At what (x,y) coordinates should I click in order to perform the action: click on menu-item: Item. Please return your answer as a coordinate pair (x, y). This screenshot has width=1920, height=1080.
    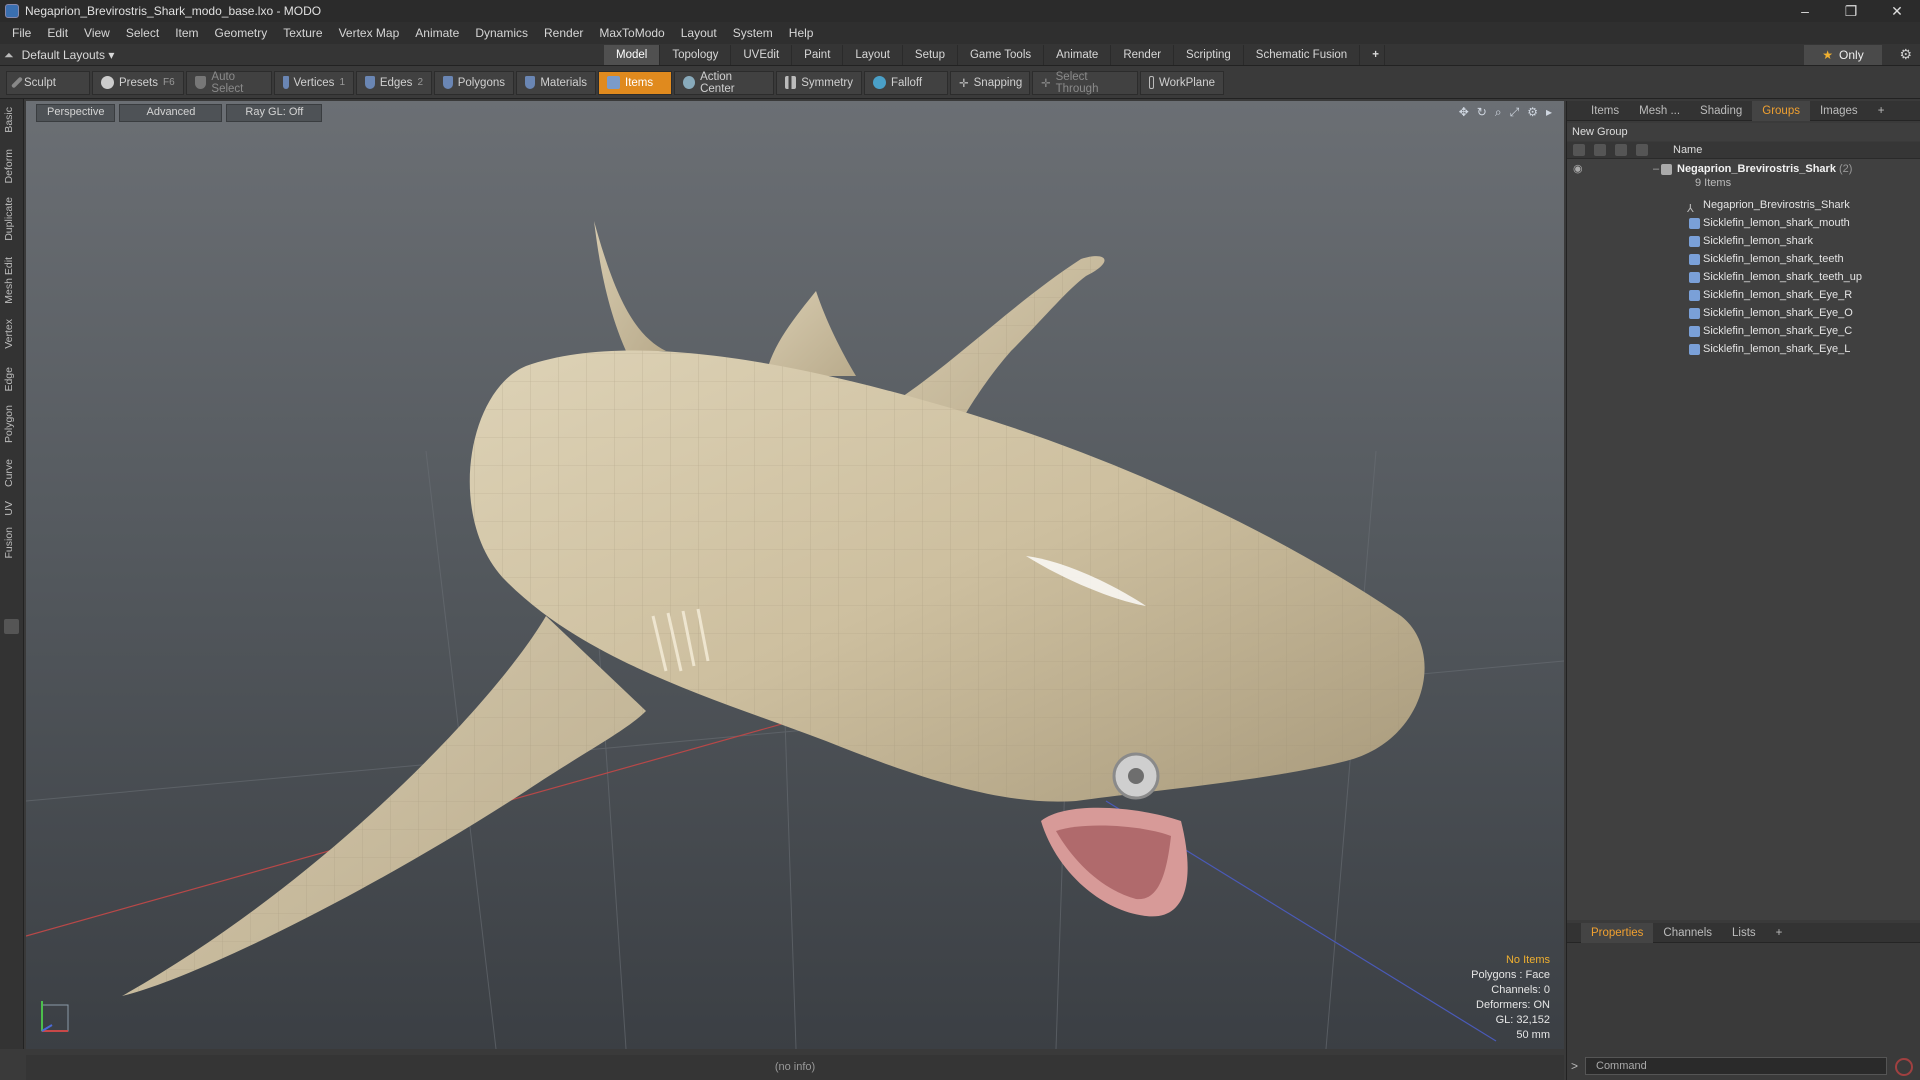
    Looking at the image, I should click on (186, 33).